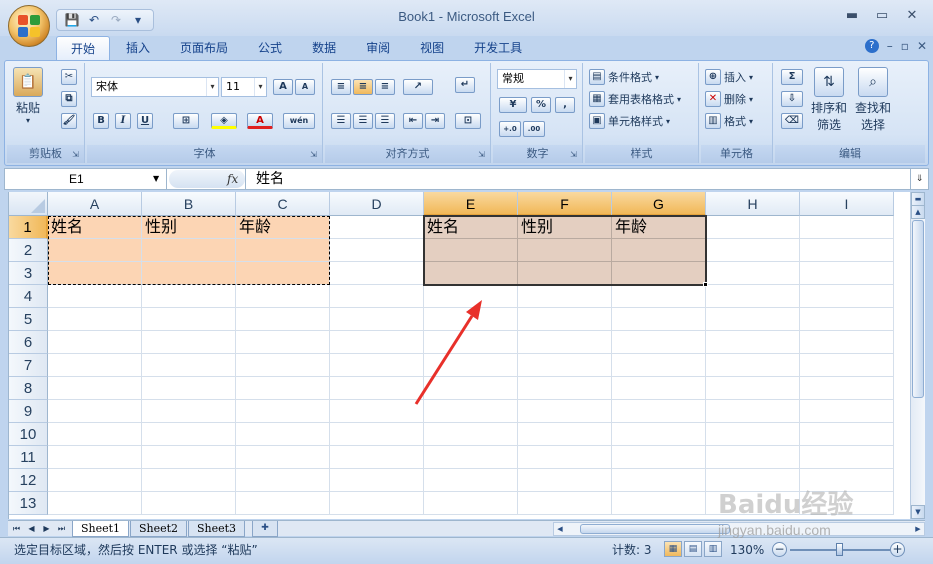  I want to click on fill-icon: ⇩, so click(792, 99).